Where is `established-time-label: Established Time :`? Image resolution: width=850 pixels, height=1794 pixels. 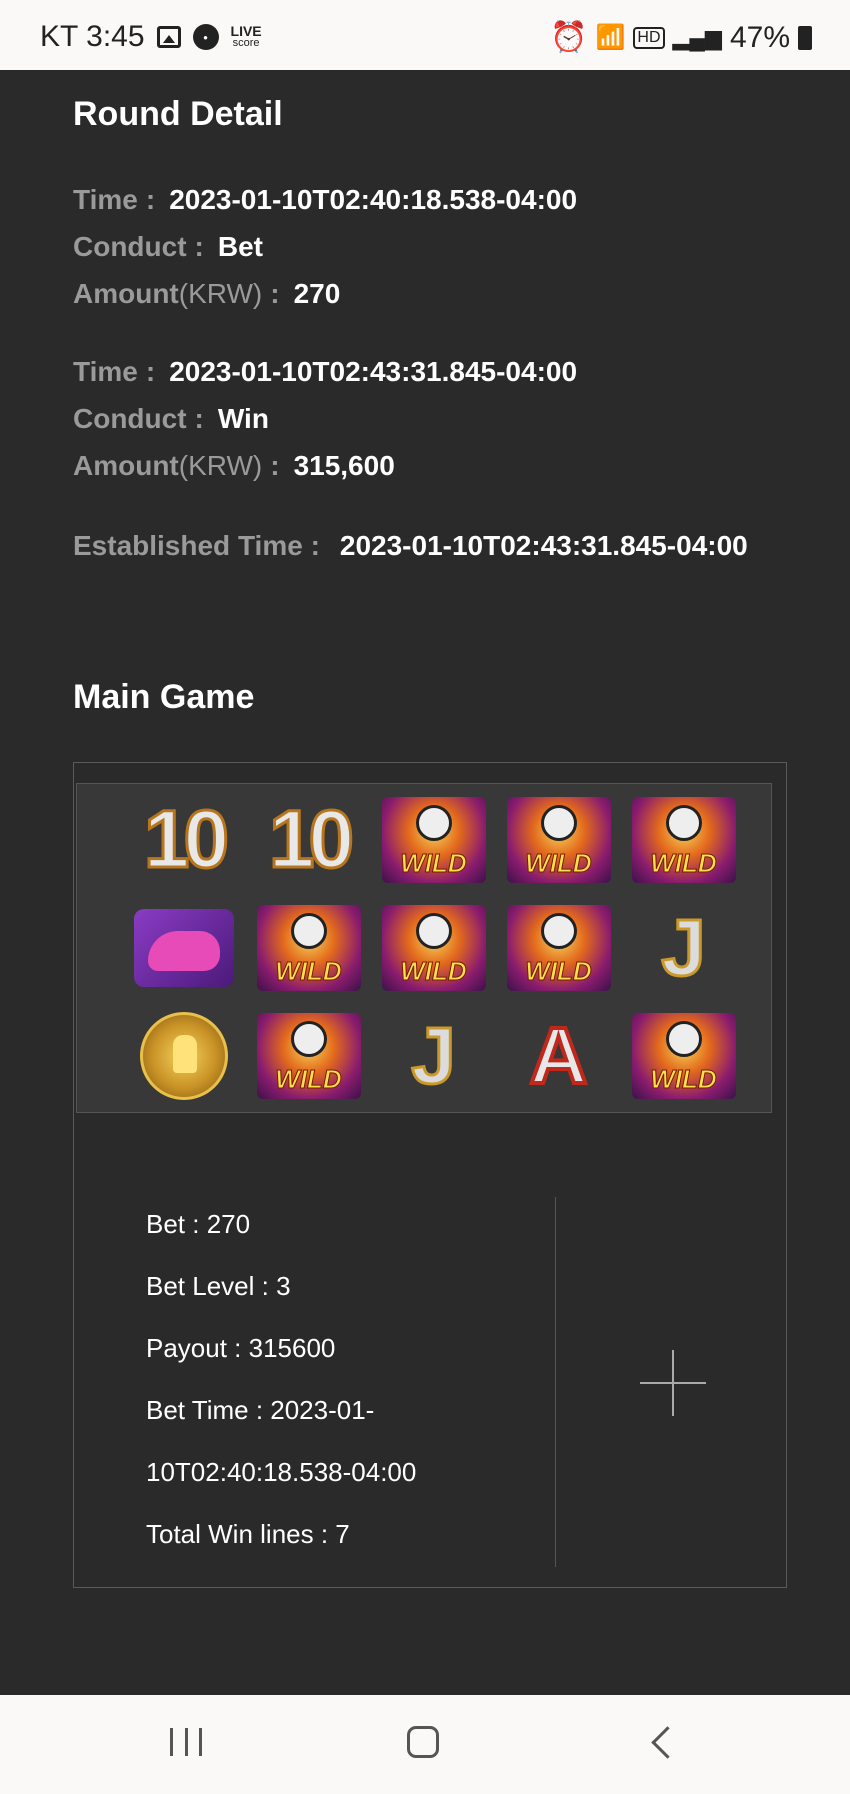 established-time-label: Established Time : is located at coordinates (196, 545).